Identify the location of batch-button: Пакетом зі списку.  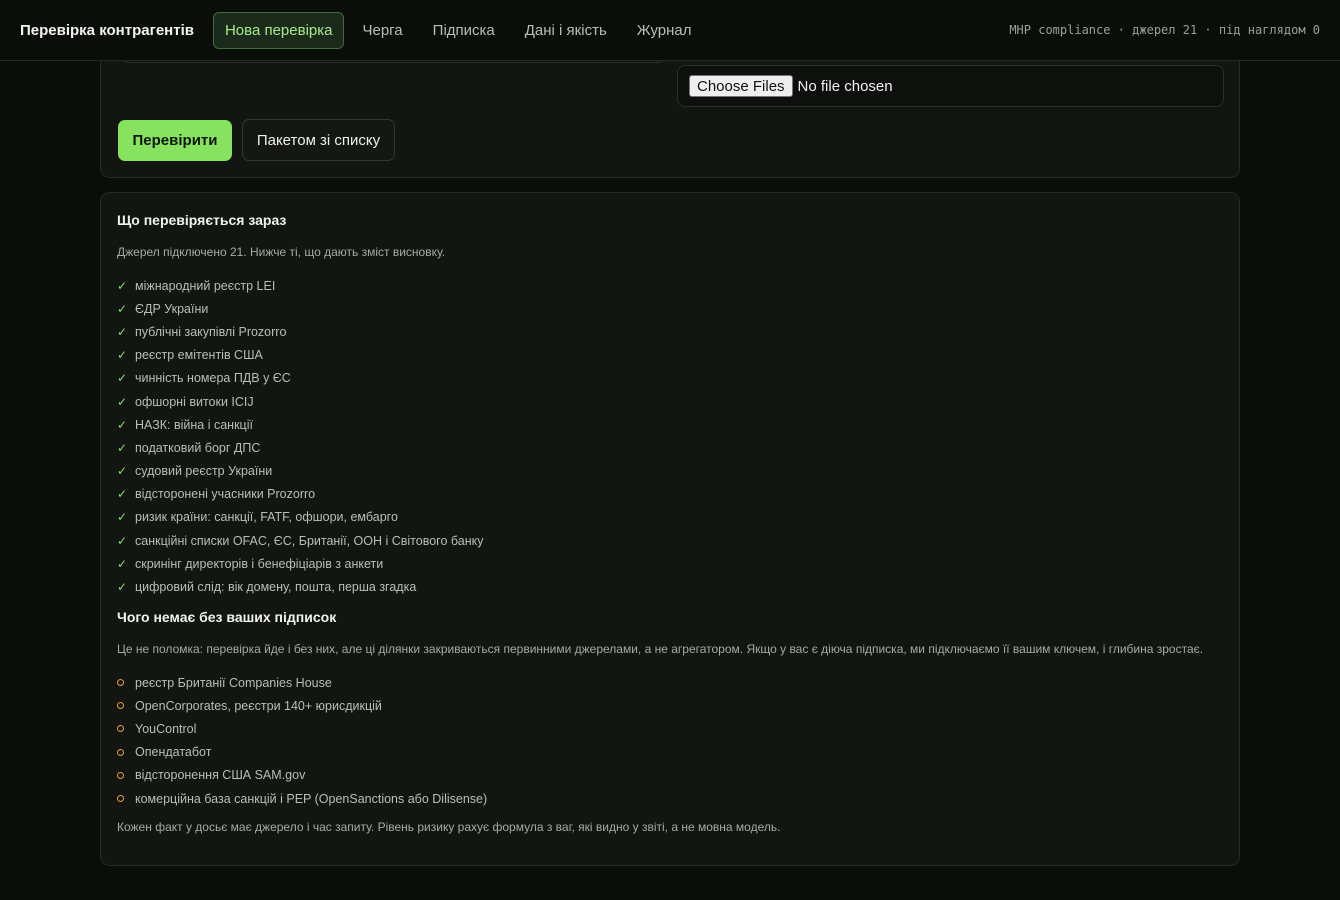
(318, 140).